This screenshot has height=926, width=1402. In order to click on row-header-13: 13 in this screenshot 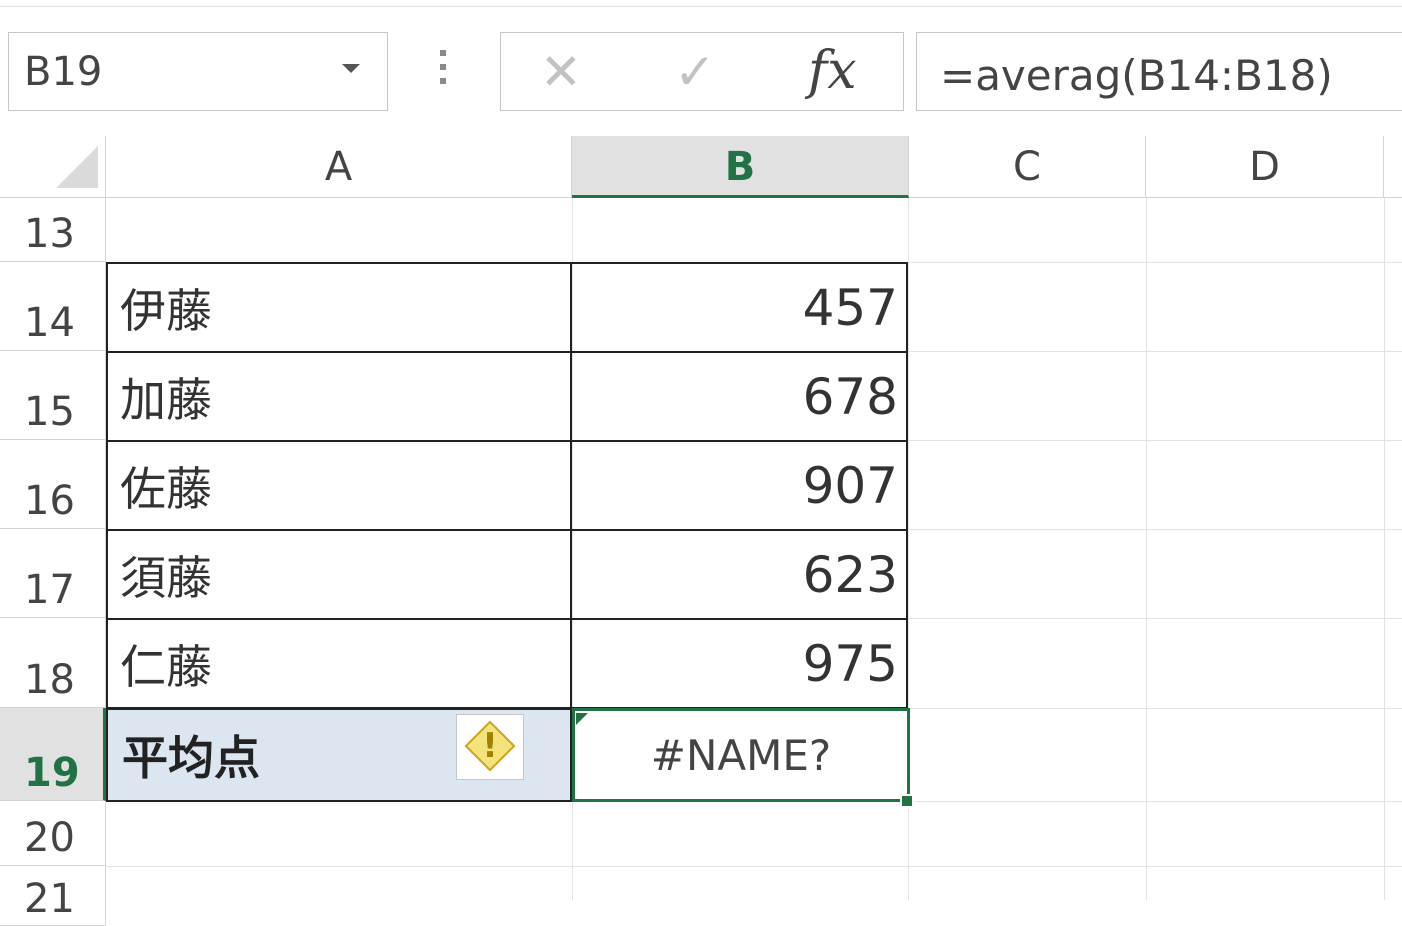, I will do `click(53, 230)`.